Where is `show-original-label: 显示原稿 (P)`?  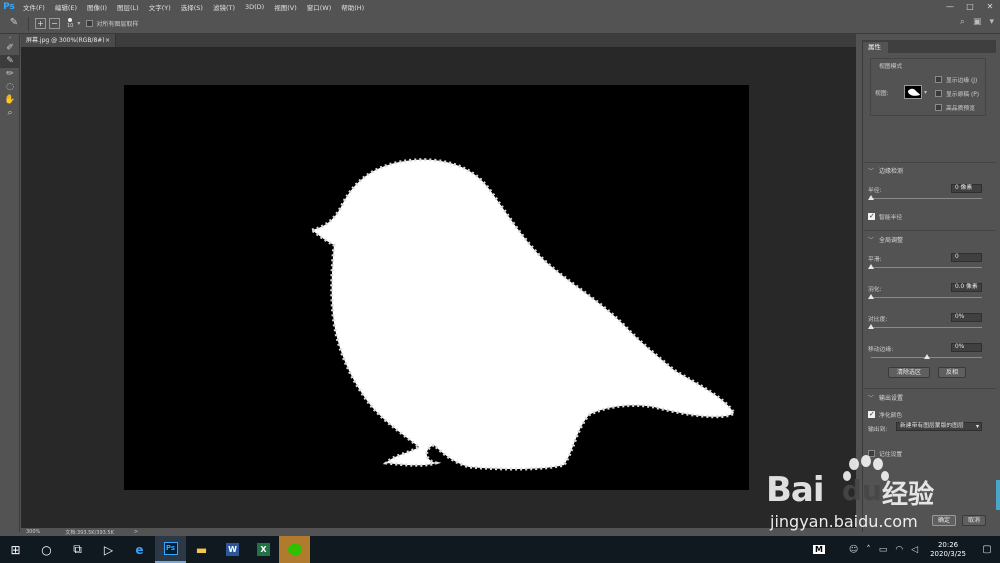 show-original-label: 显示原稿 (P) is located at coordinates (963, 95).